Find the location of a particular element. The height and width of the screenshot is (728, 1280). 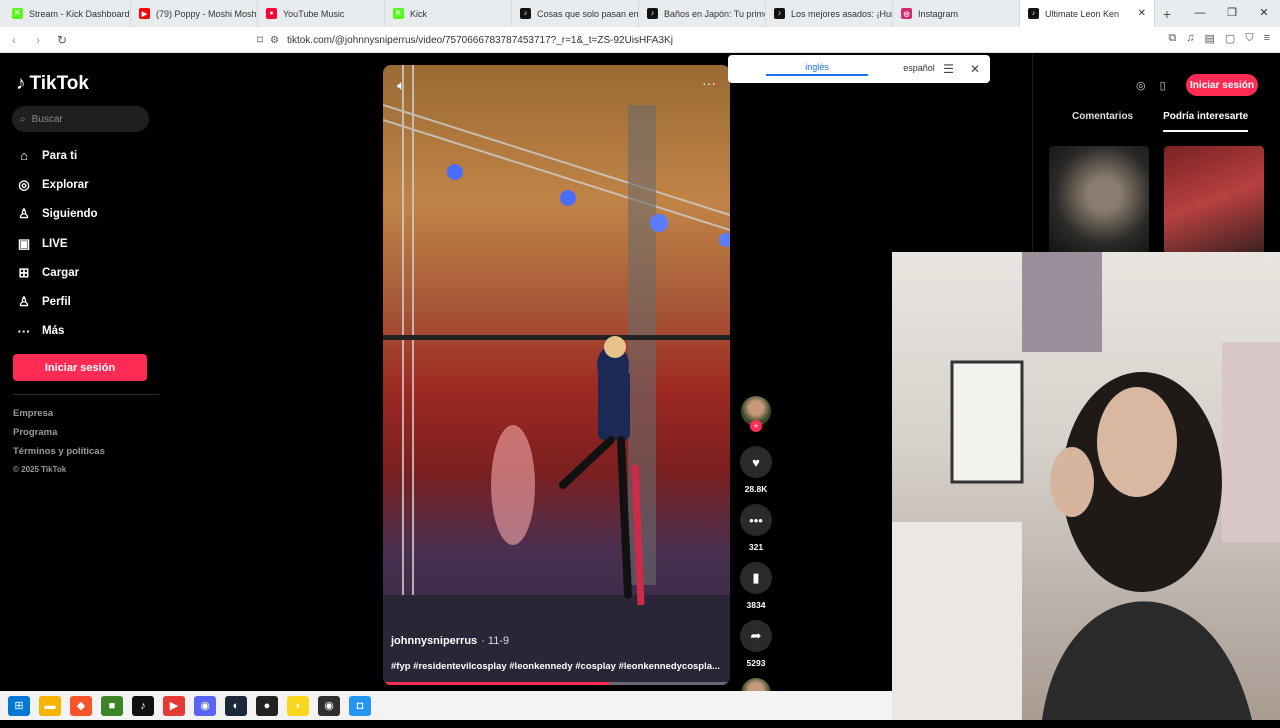

sidebar-item-cargar: ⊞ Cargar is located at coordinates (86, 272).